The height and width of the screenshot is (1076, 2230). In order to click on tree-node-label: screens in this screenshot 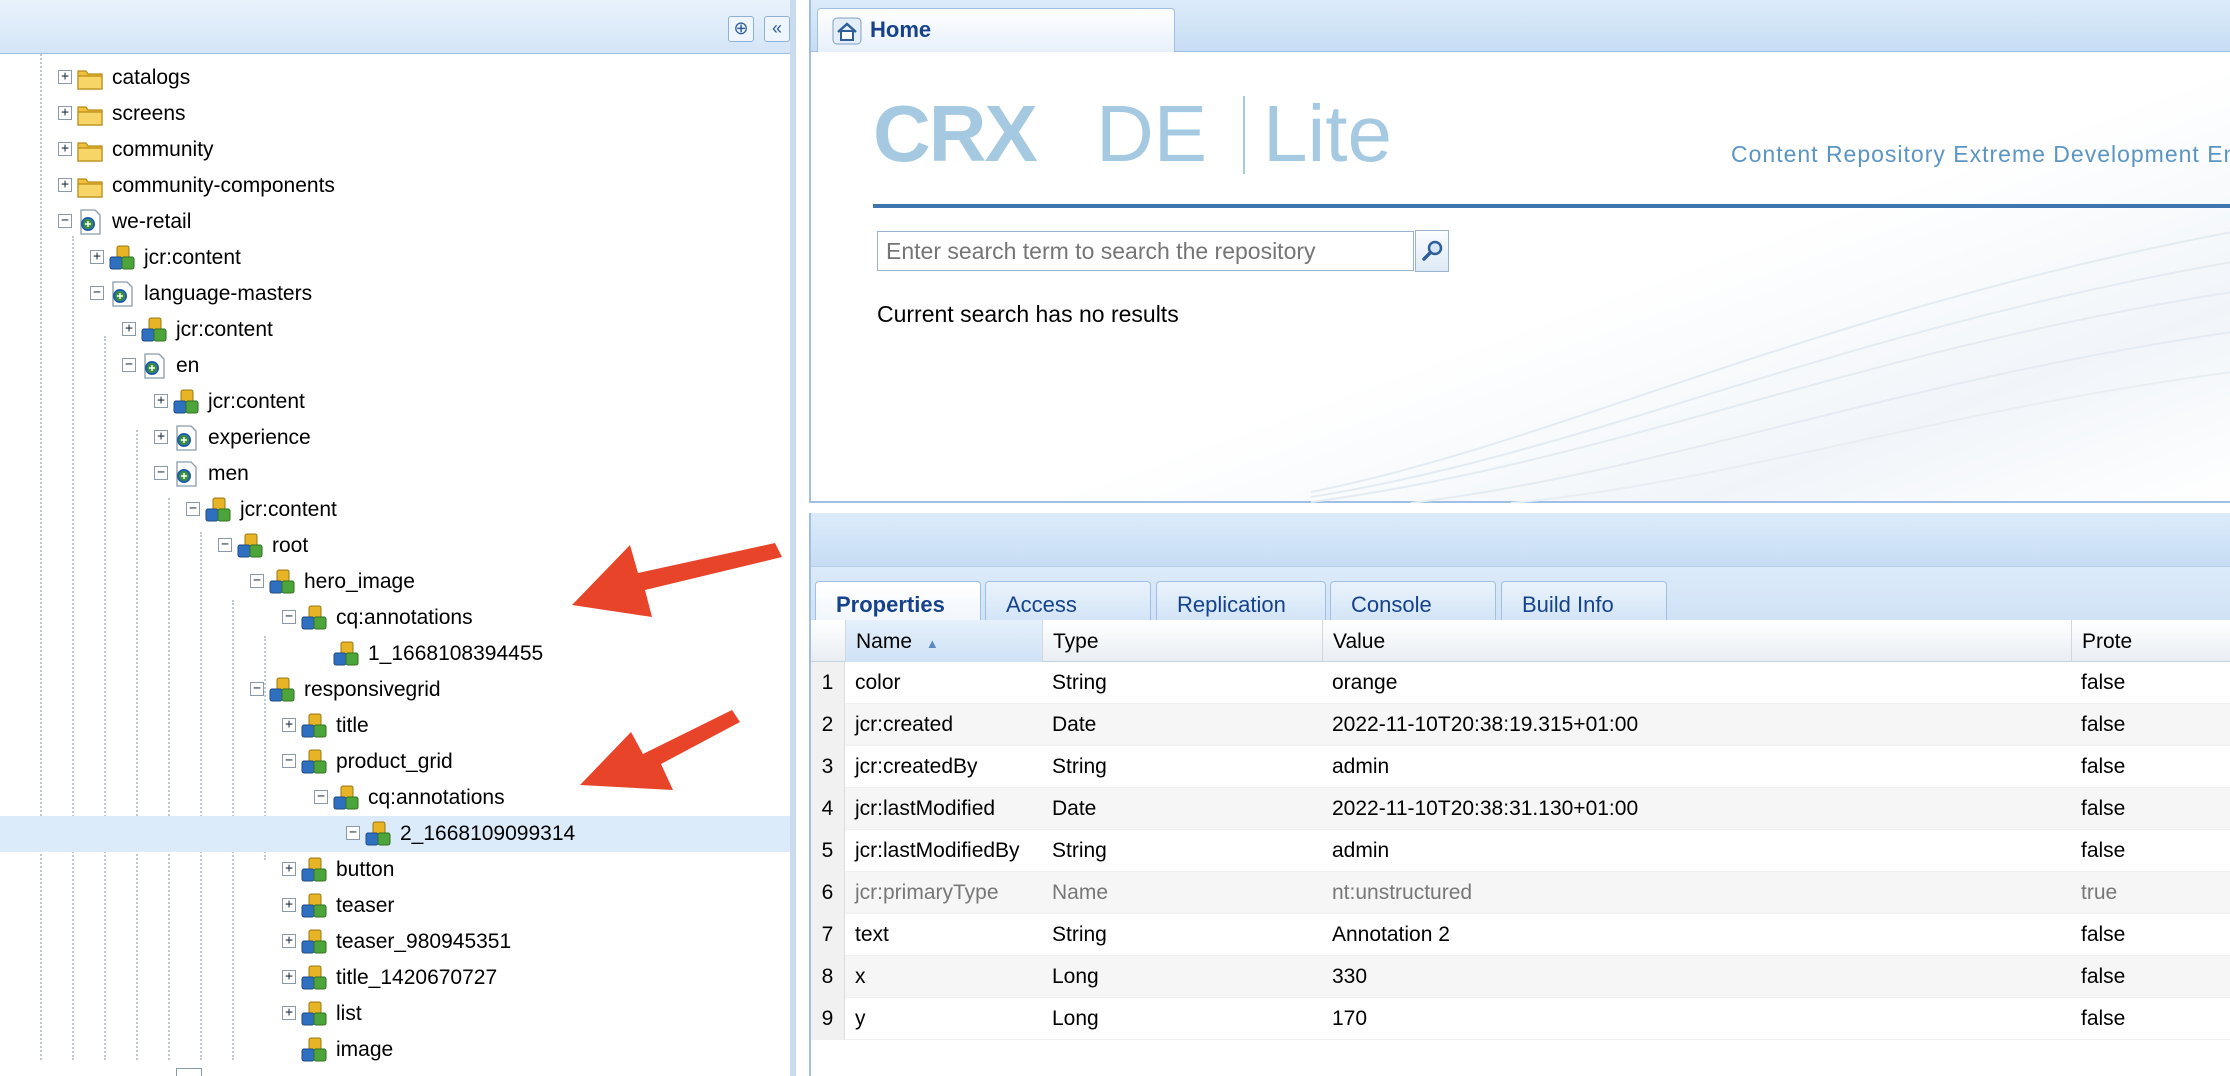, I will do `click(149, 113)`.